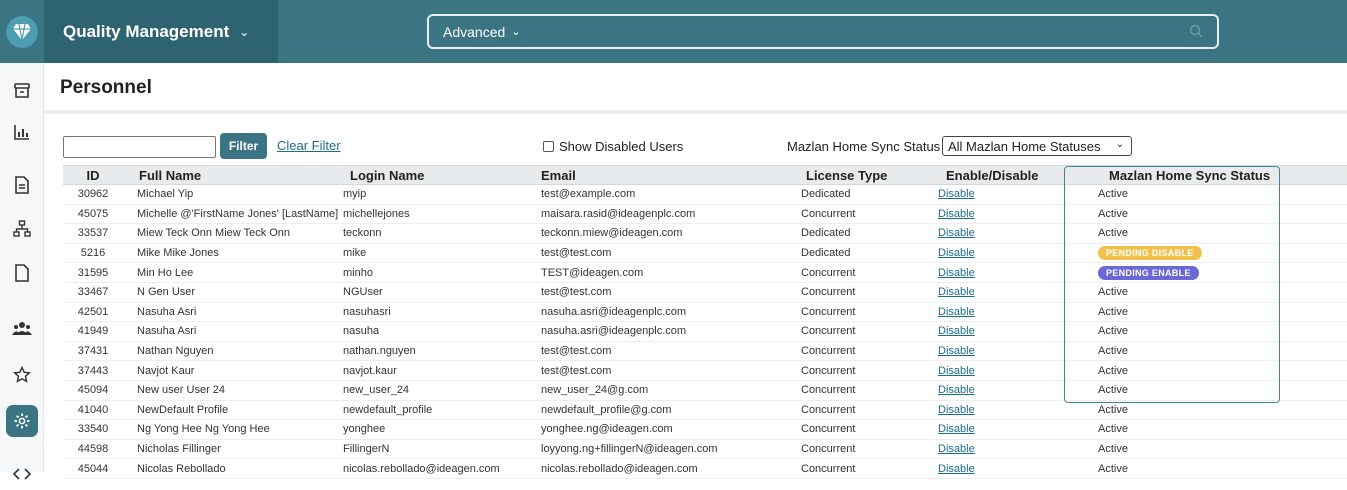 This screenshot has height=490, width=1347. What do you see at coordinates (619, 468) in the screenshot?
I see `cell-email: nicolas.rebollado@ideagen.com` at bounding box center [619, 468].